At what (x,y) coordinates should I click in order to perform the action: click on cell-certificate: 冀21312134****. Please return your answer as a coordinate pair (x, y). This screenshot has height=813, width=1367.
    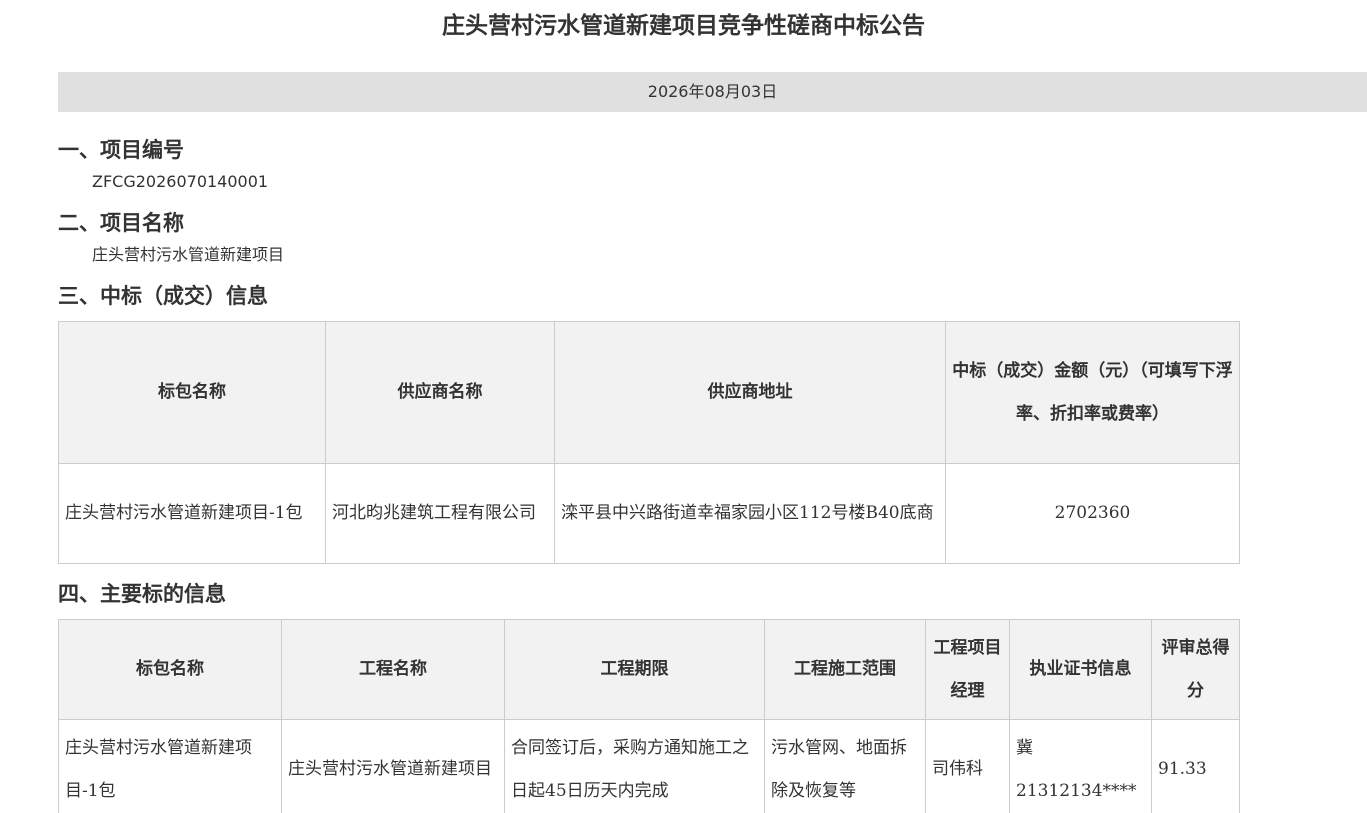
    Looking at the image, I should click on (1080, 766).